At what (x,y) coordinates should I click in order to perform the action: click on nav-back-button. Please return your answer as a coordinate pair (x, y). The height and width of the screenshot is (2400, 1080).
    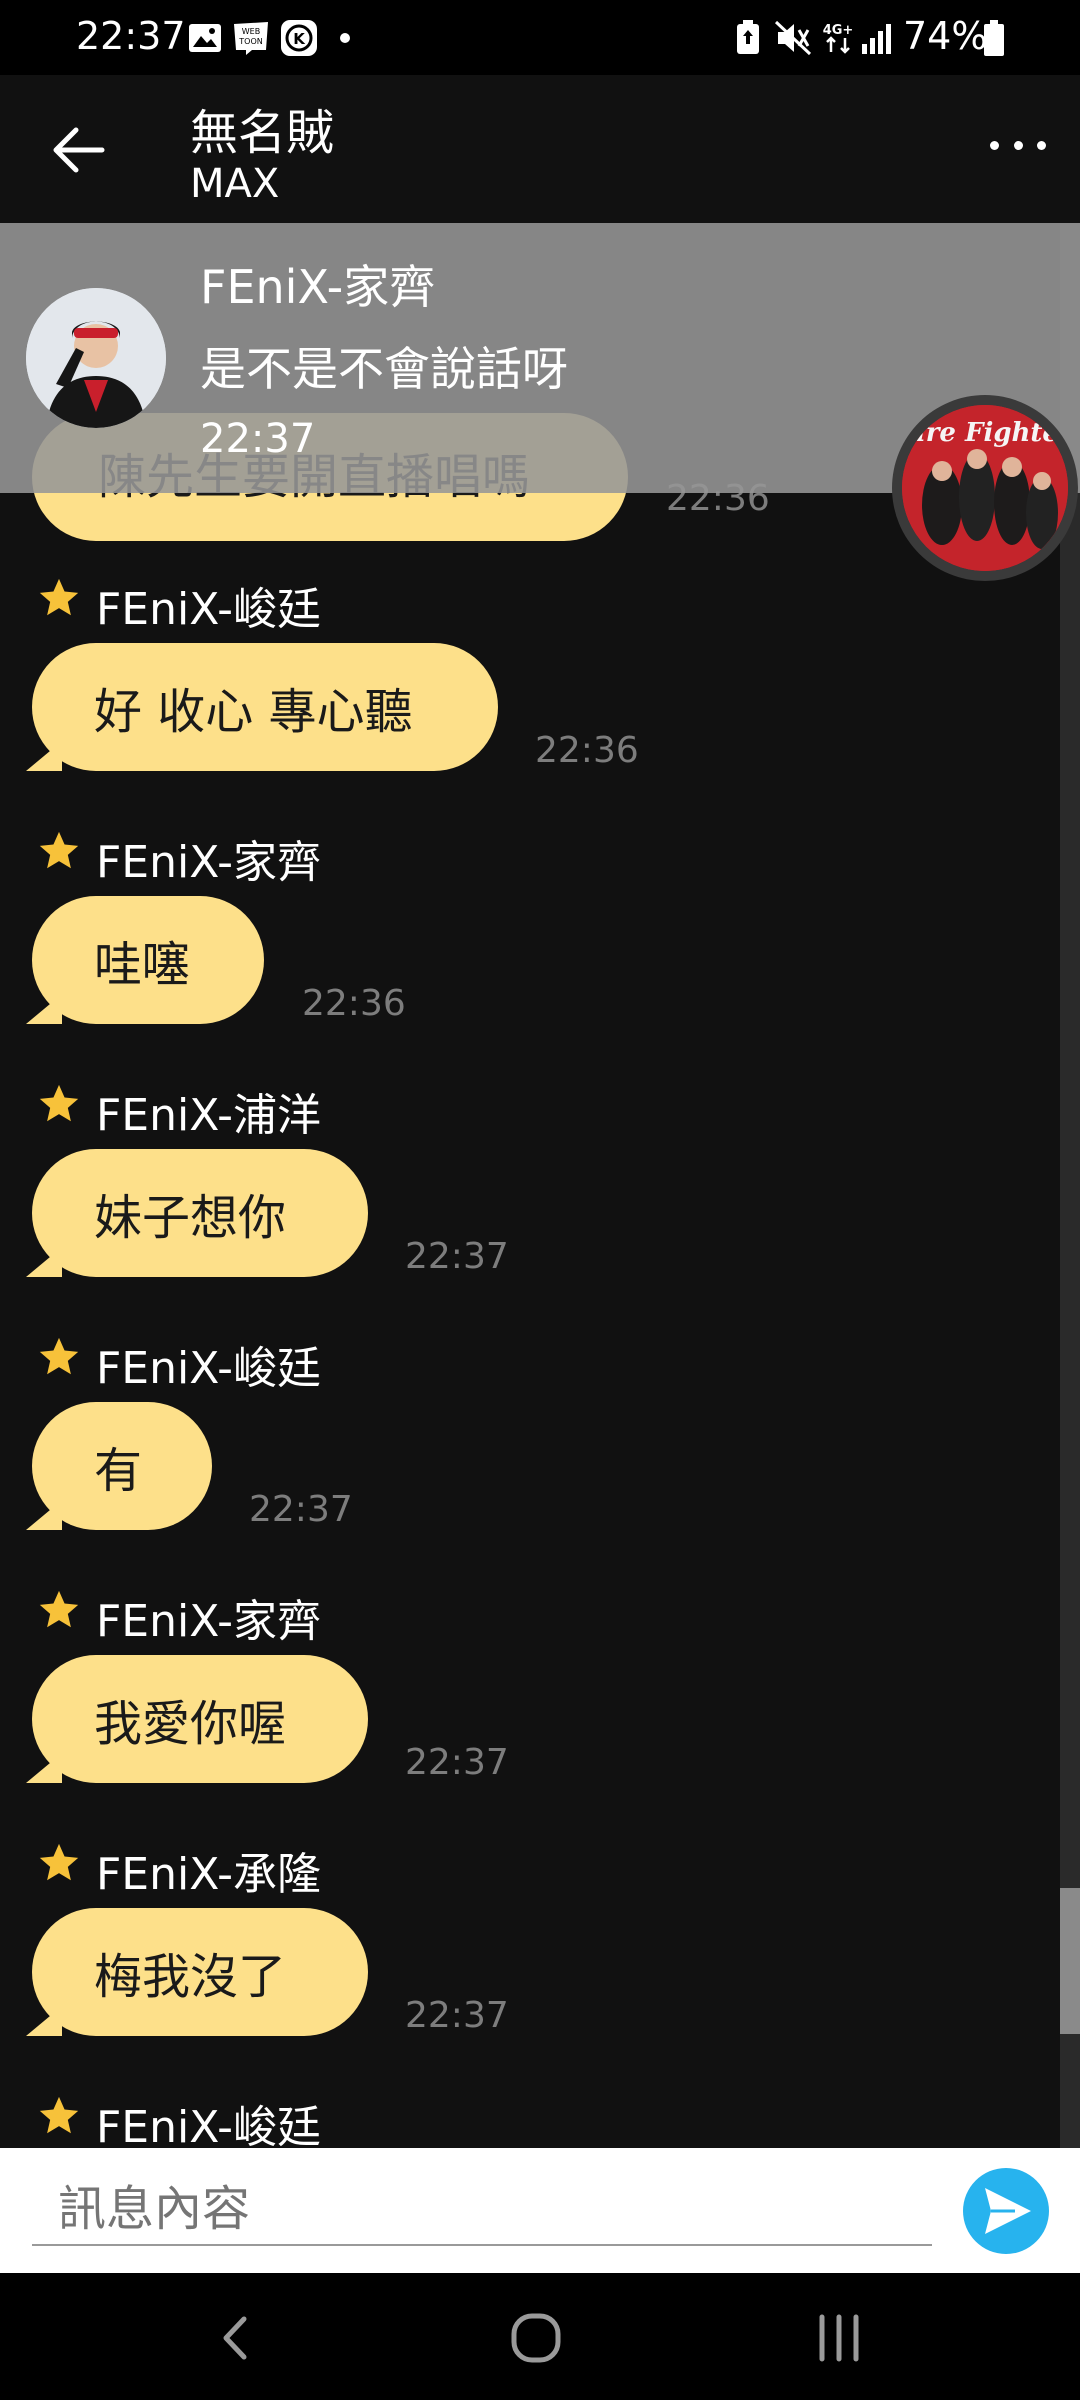
    Looking at the image, I should click on (235, 2338).